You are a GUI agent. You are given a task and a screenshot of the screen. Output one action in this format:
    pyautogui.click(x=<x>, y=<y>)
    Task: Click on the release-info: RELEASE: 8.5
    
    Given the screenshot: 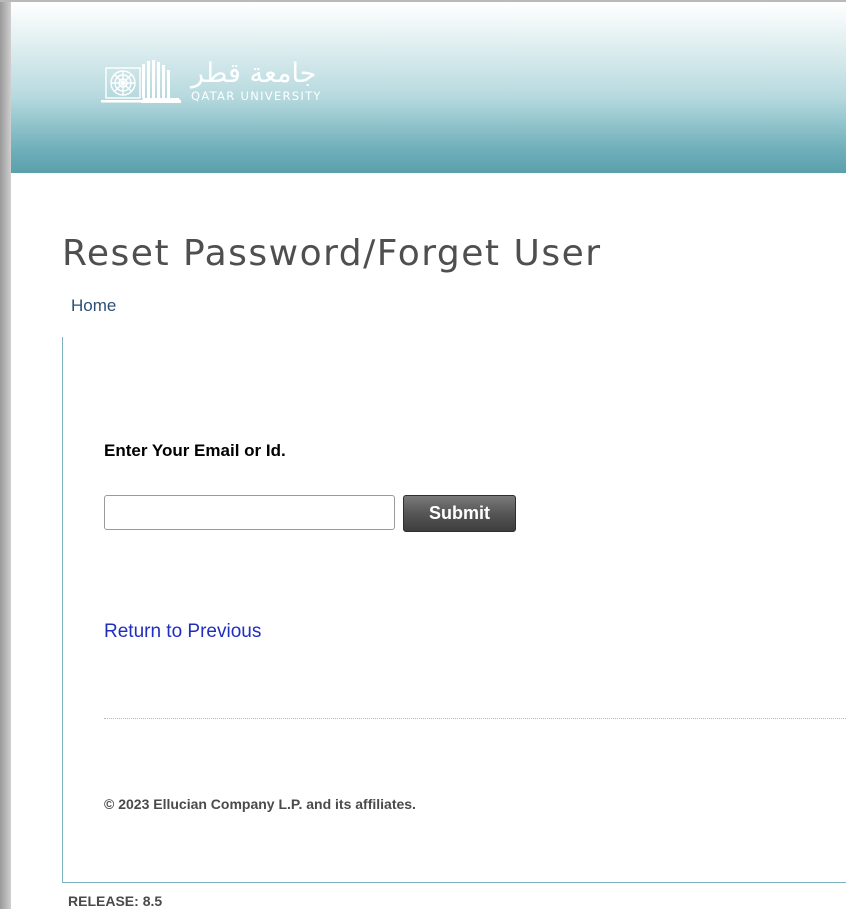 What is the action you would take?
    pyautogui.click(x=115, y=901)
    